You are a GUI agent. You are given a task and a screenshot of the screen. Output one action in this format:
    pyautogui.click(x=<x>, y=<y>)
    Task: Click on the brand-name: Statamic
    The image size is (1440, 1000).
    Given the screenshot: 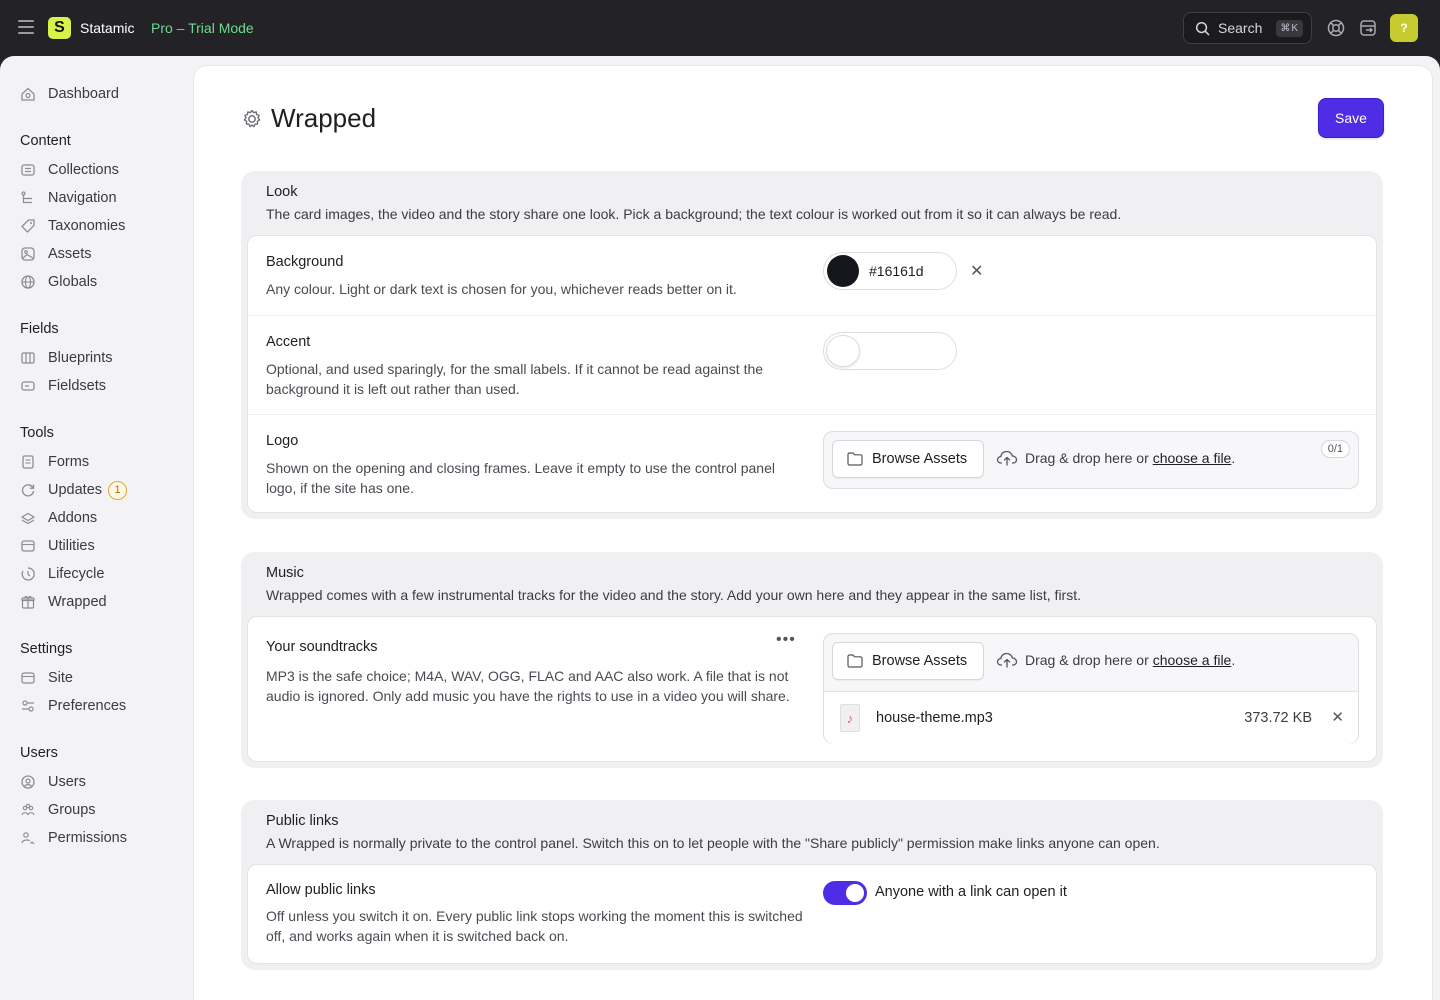 What is the action you would take?
    pyautogui.click(x=107, y=28)
    